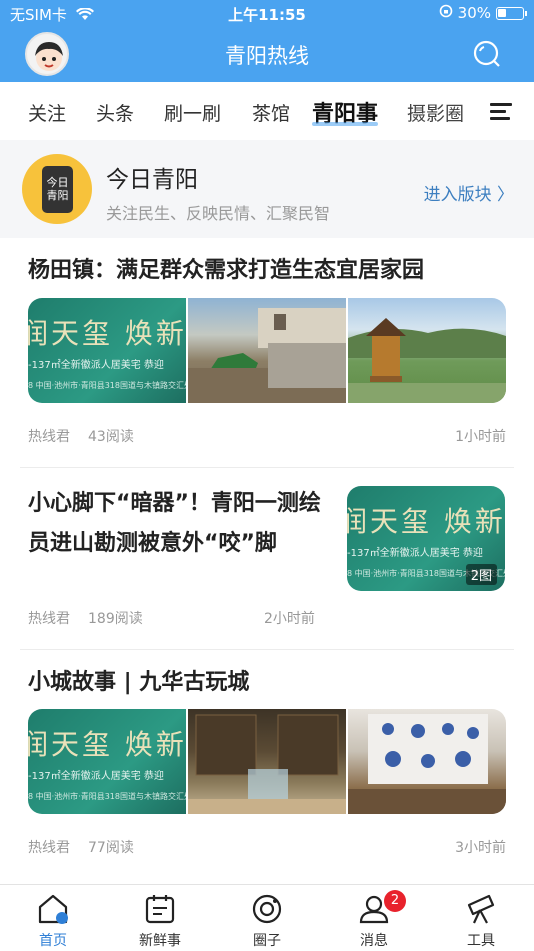 This screenshot has height=951, width=534. I want to click on article-reads: 43阅读, so click(111, 437).